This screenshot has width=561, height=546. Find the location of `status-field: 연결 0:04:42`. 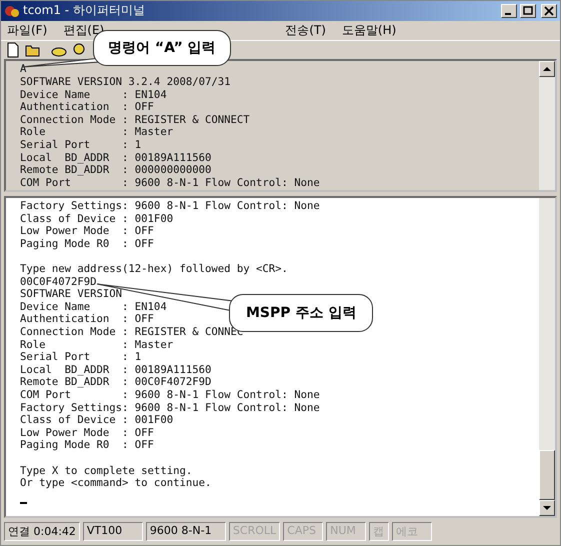

status-field: 연결 0:04:42 is located at coordinates (42, 532).